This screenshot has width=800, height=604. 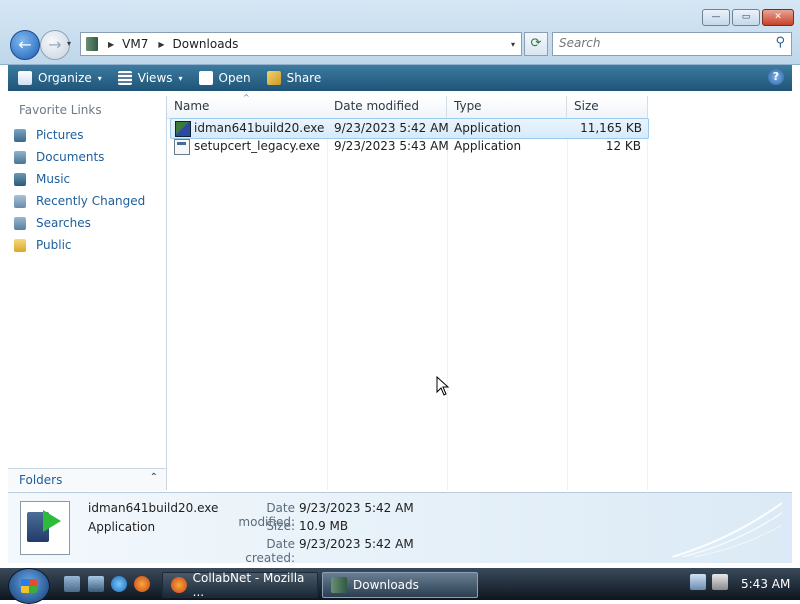 I want to click on open-label: Open, so click(x=234, y=78).